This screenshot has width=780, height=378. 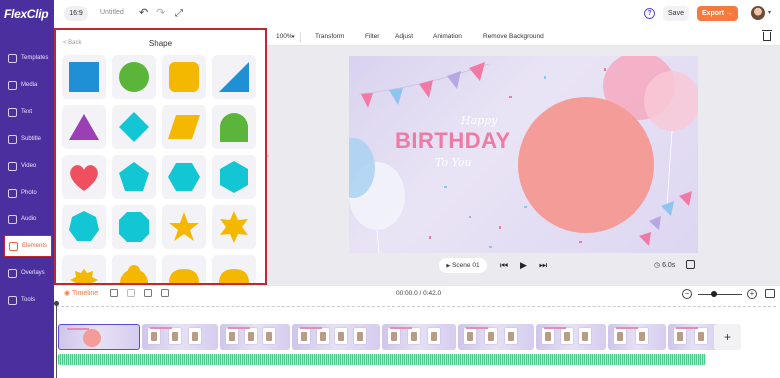 I want to click on shape-heart, so click(x=84, y=177).